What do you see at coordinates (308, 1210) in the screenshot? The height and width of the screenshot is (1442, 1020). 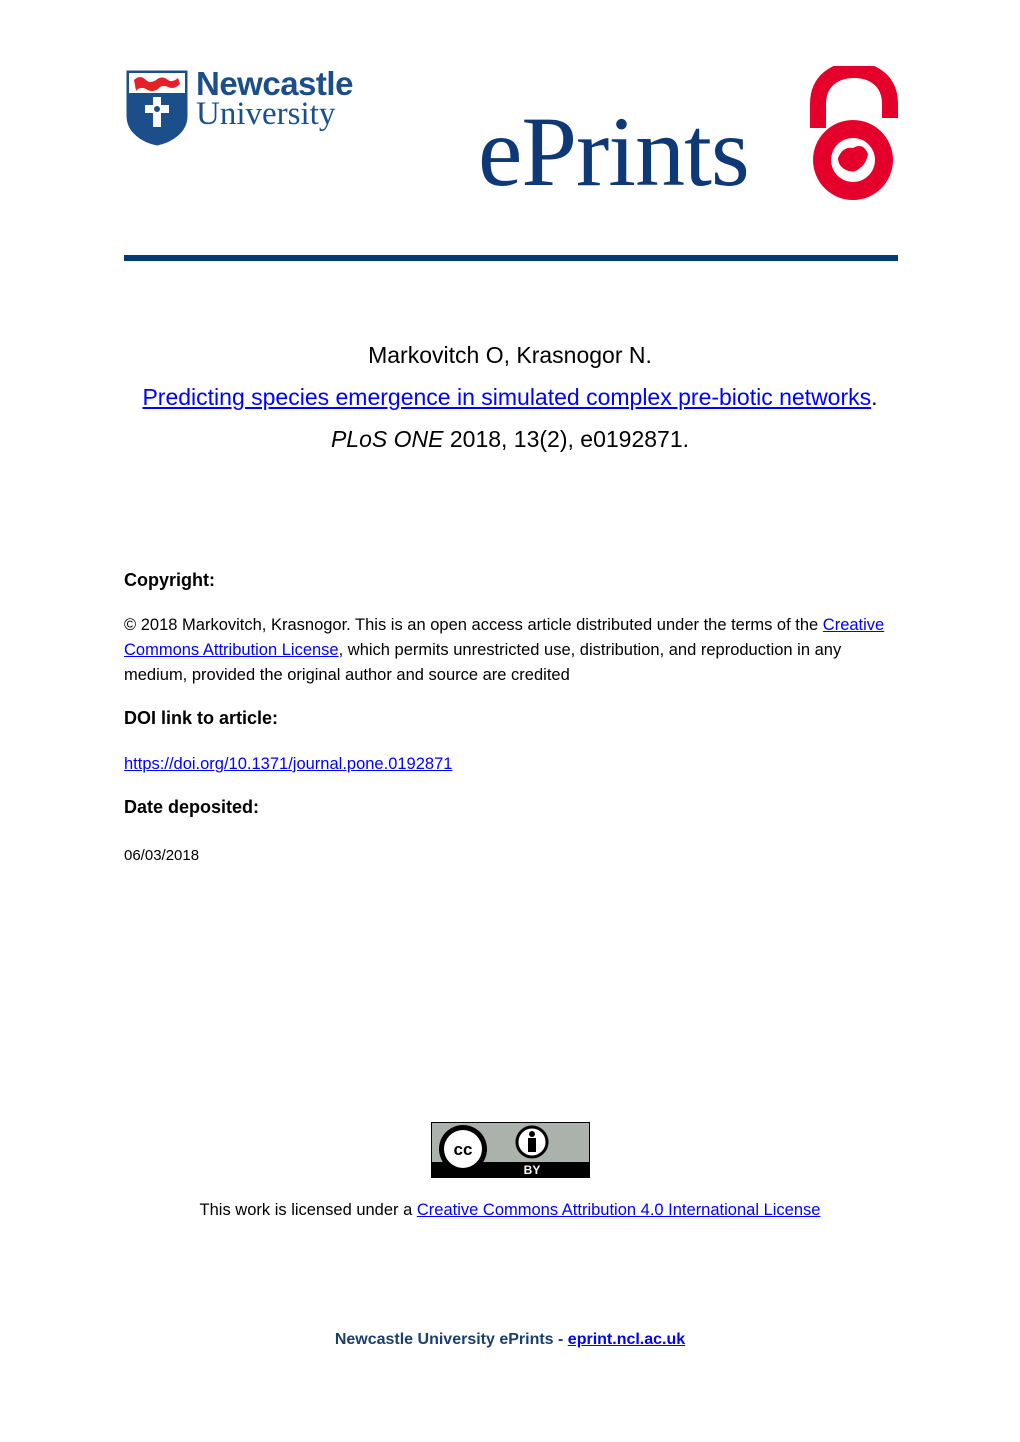 I see `license-text: This work is licensed under a` at bounding box center [308, 1210].